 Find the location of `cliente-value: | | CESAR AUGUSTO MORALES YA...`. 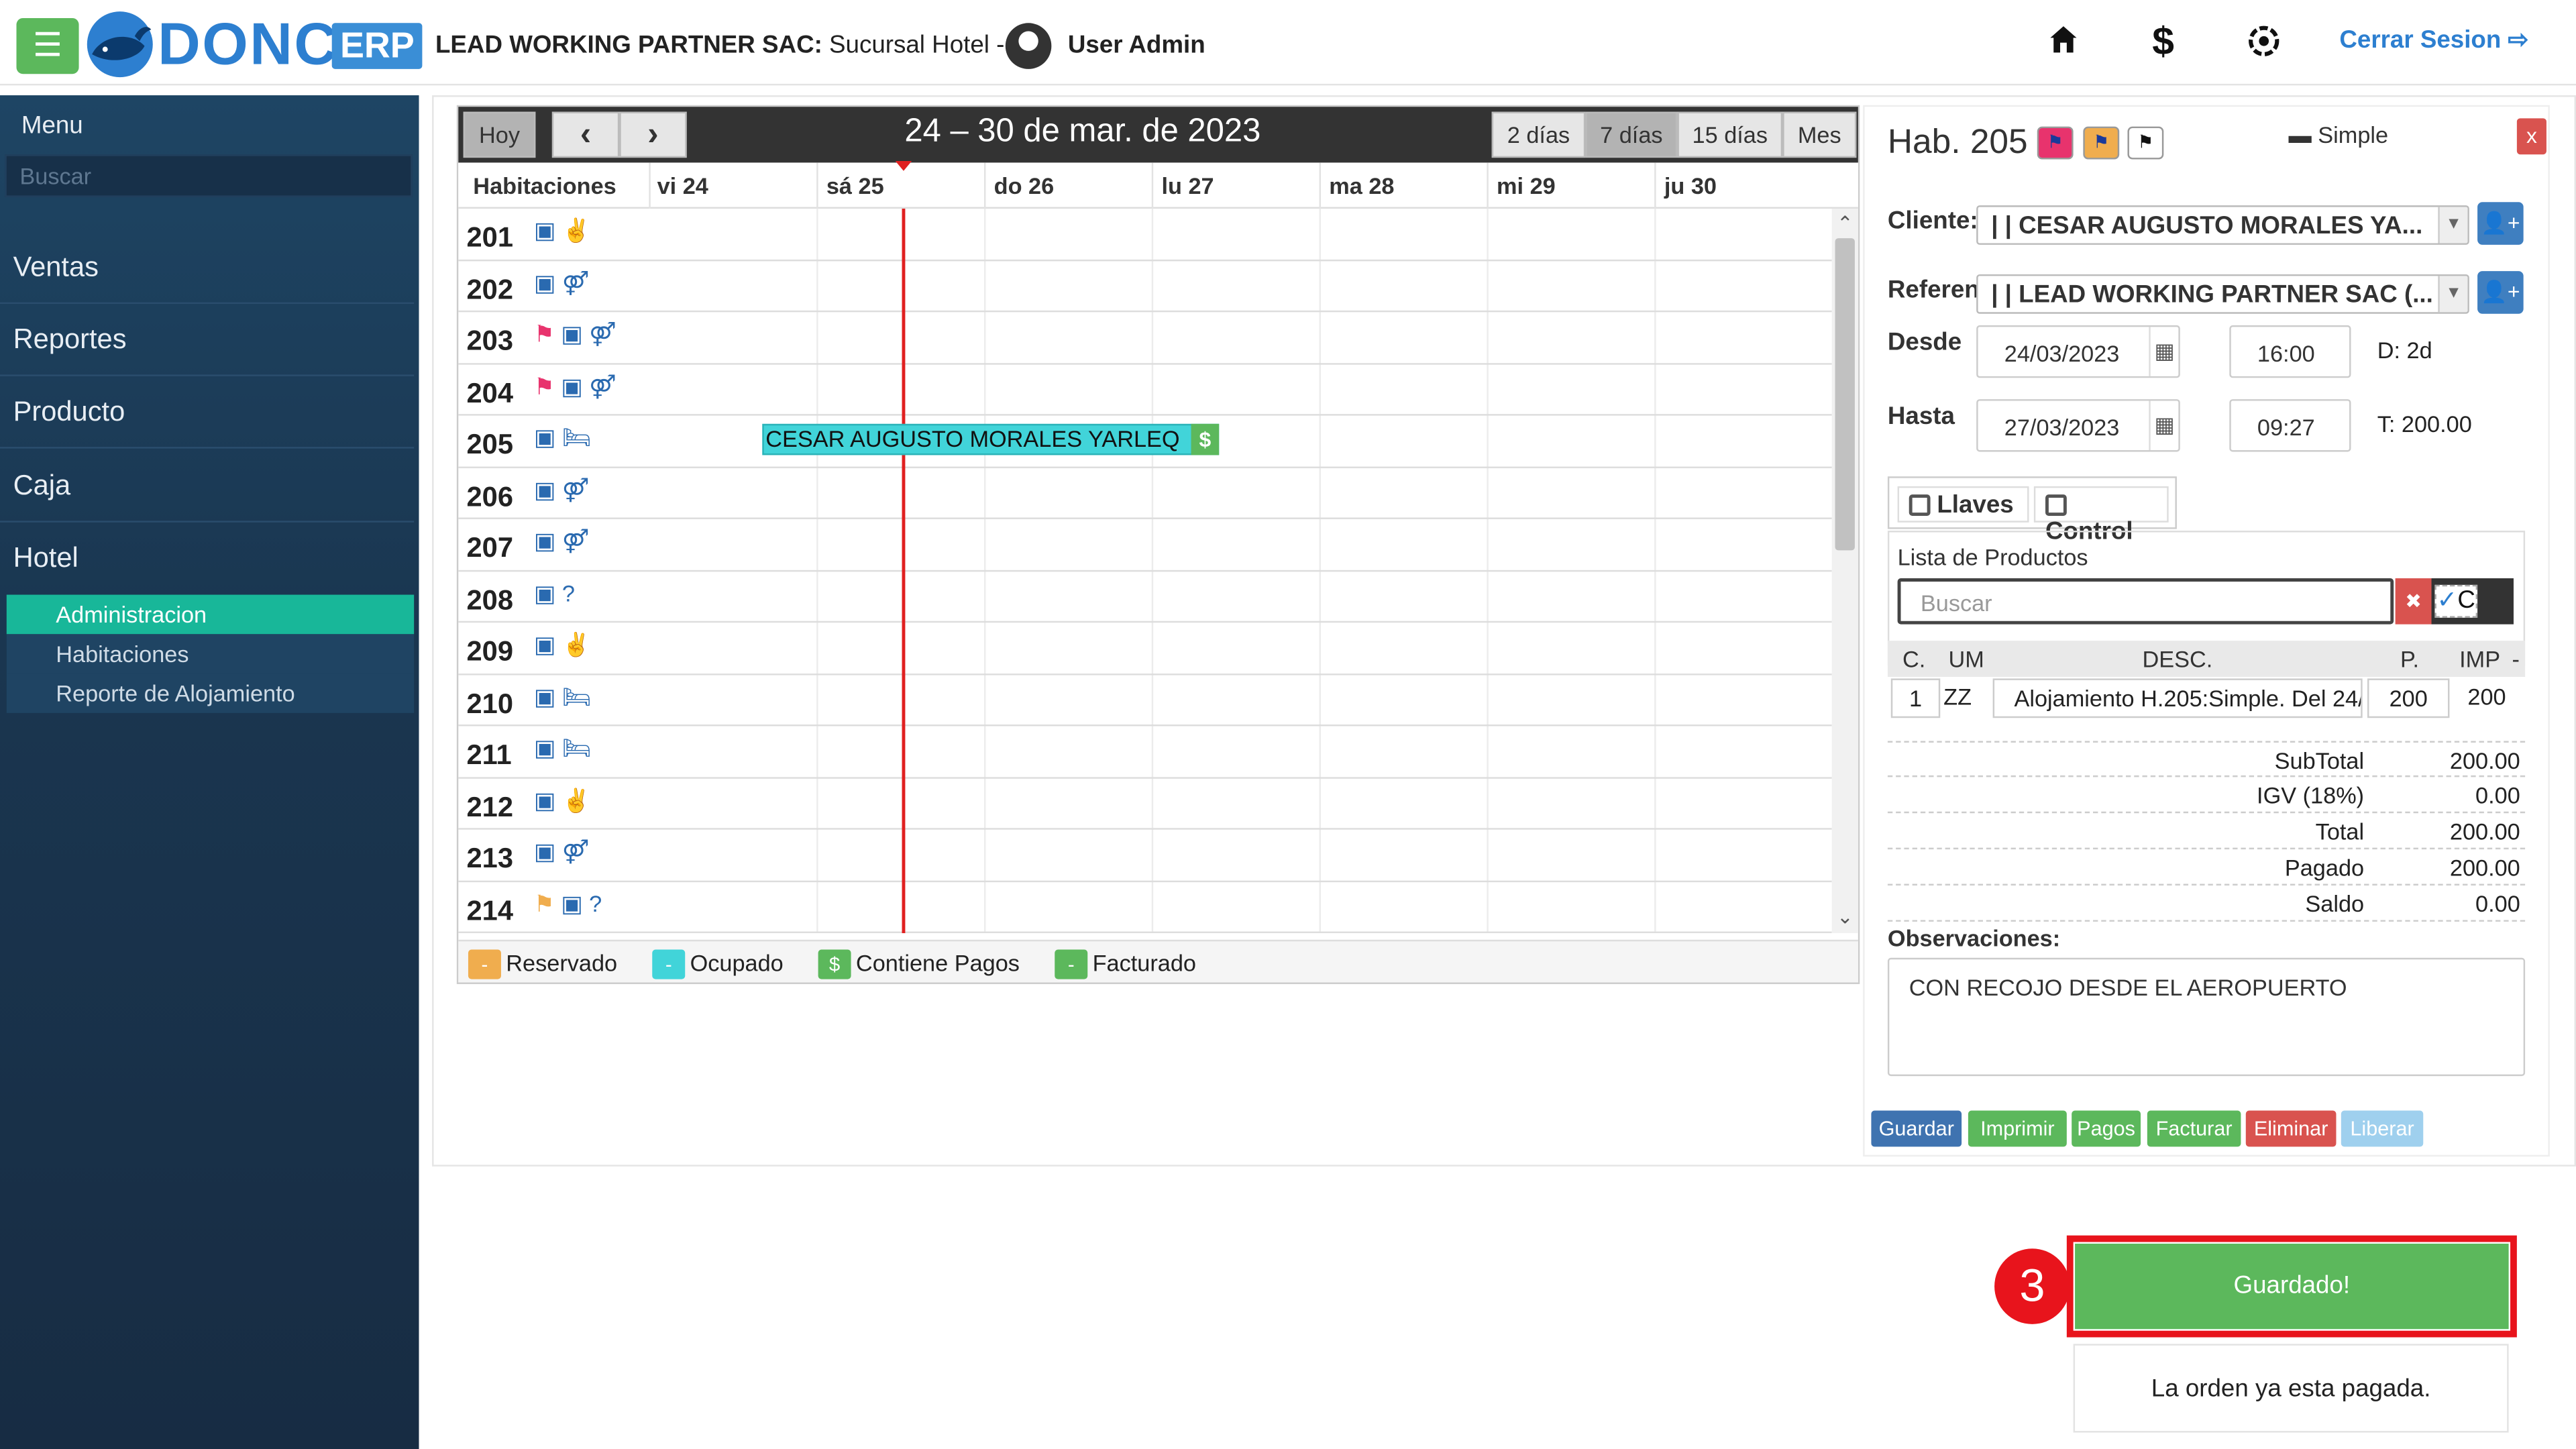

cliente-value: | | CESAR AUGUSTO MORALES YA... is located at coordinates (2207, 225).